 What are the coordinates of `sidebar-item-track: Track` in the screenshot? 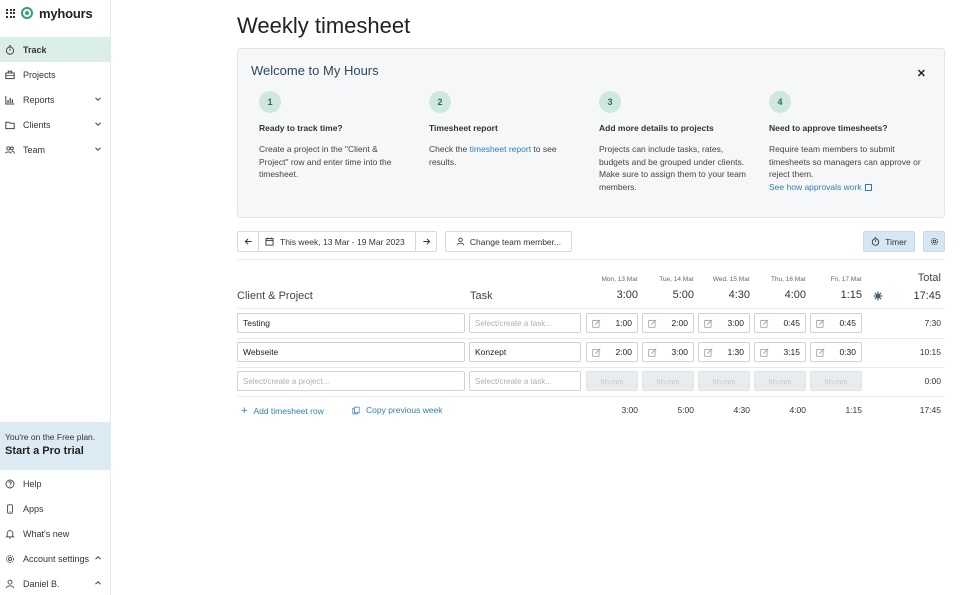 It's located at (55, 49).